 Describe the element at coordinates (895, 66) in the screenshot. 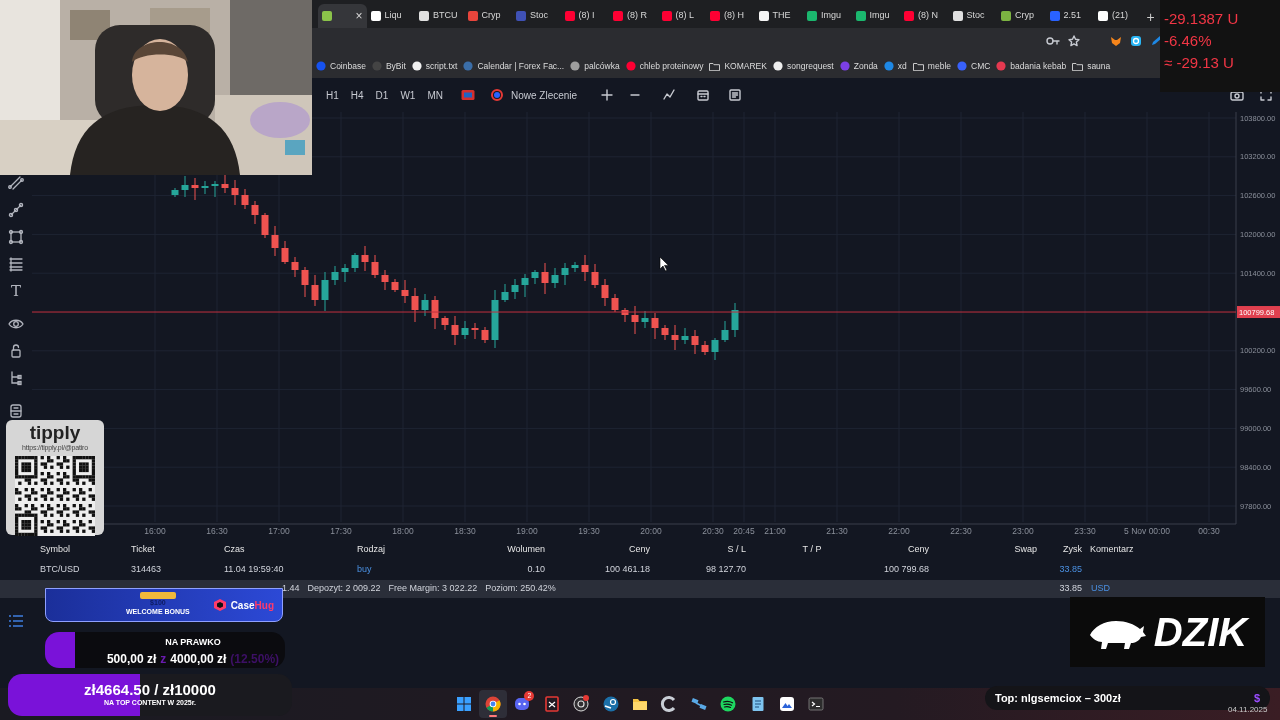

I see `bookmark-link: xd` at that location.